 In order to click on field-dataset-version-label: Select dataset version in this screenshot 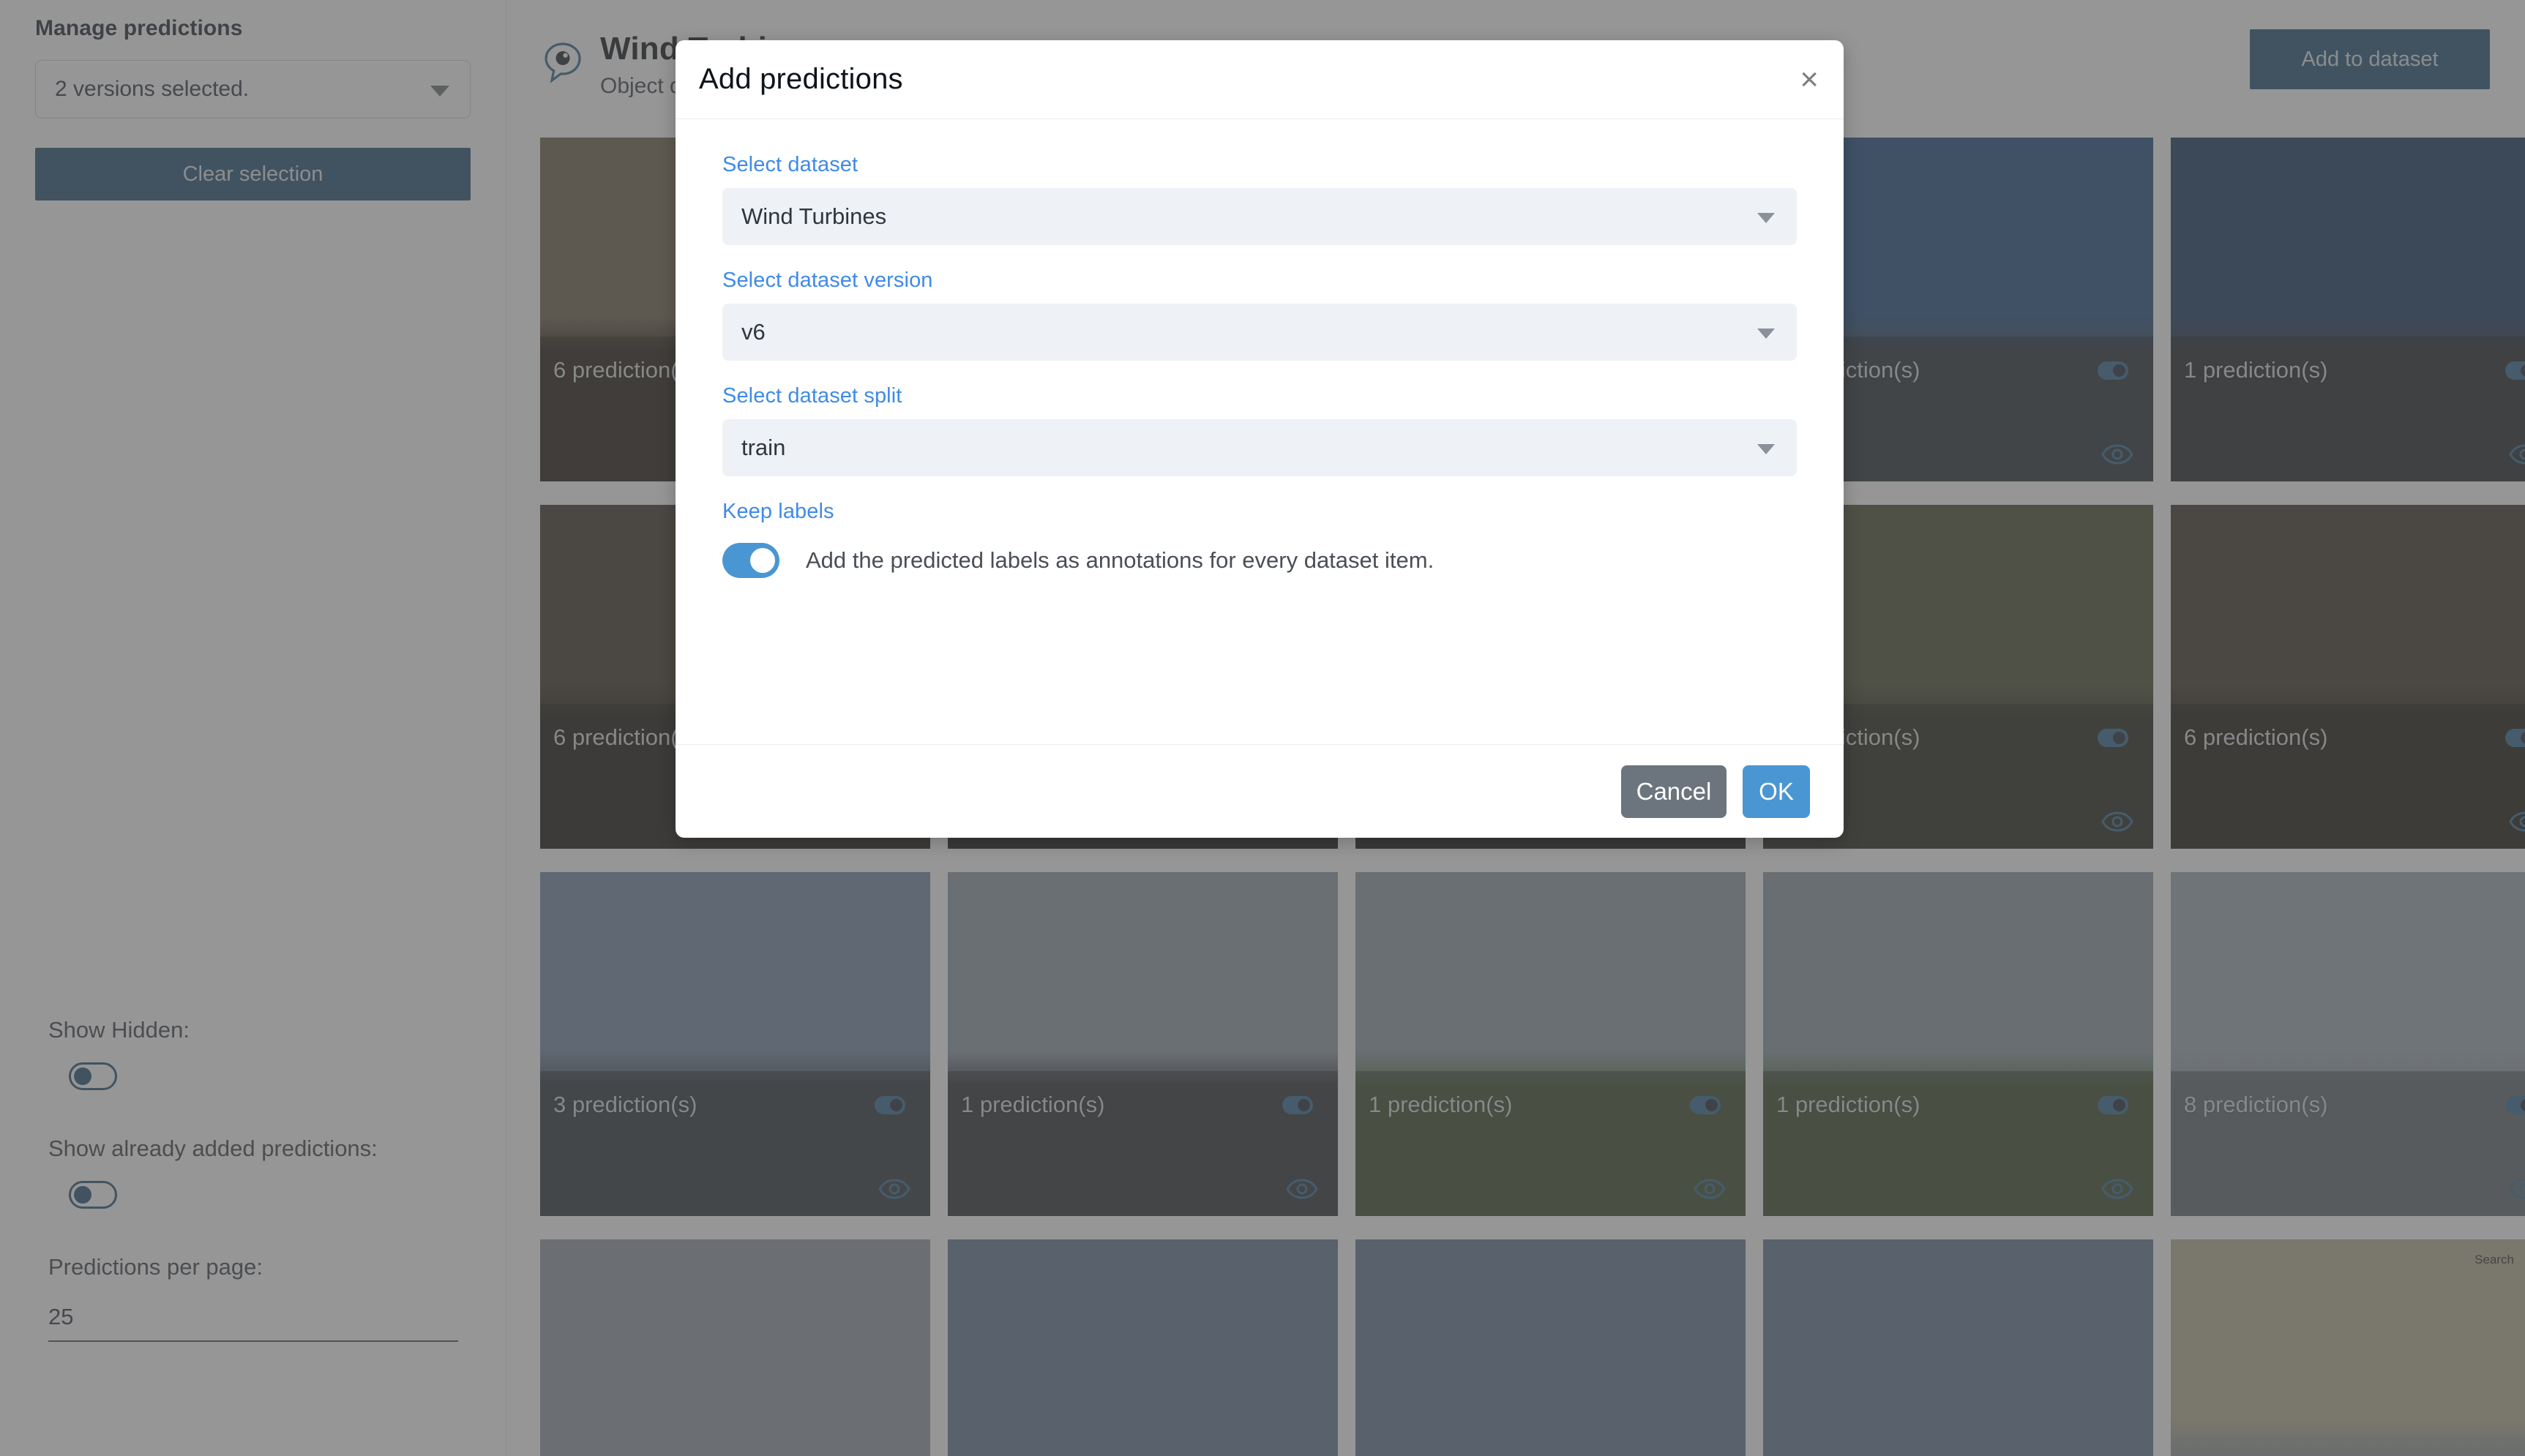, I will do `click(828, 280)`.